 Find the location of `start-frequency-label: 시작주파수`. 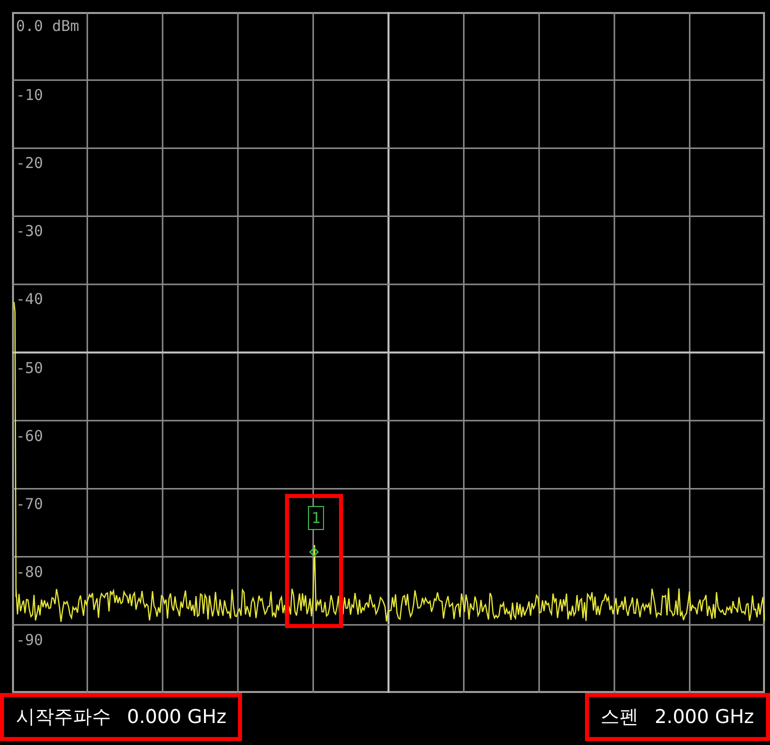

start-frequency-label: 시작주파수 is located at coordinates (63, 717).